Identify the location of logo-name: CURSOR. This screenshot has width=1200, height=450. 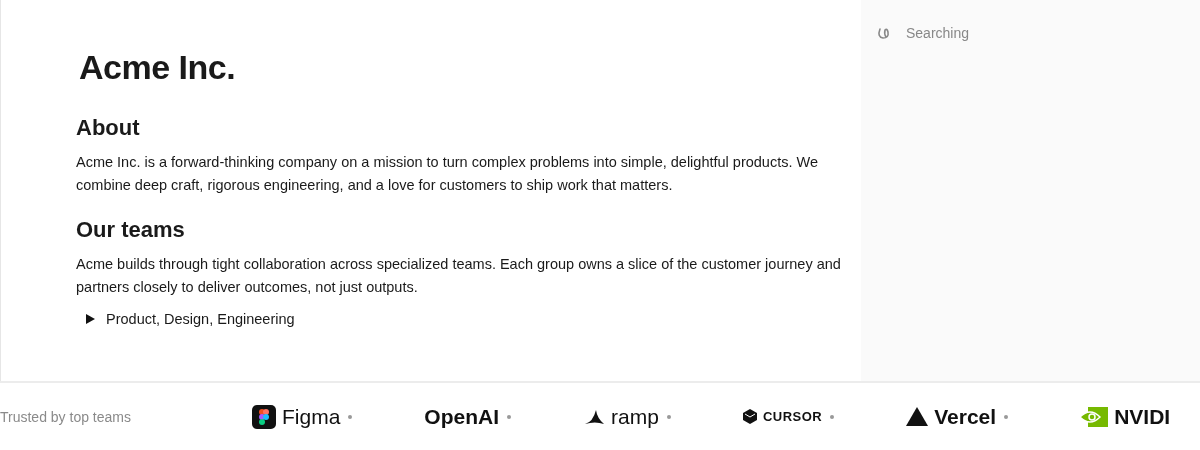
(792, 416).